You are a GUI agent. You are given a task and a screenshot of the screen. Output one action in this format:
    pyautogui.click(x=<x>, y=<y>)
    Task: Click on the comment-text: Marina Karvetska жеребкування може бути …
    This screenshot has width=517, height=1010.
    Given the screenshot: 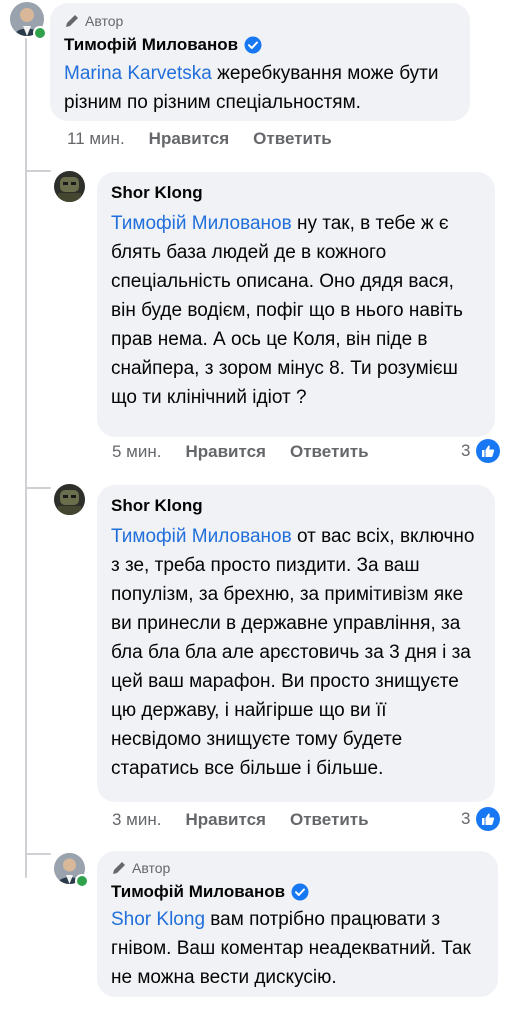 What is the action you would take?
    pyautogui.click(x=260, y=88)
    